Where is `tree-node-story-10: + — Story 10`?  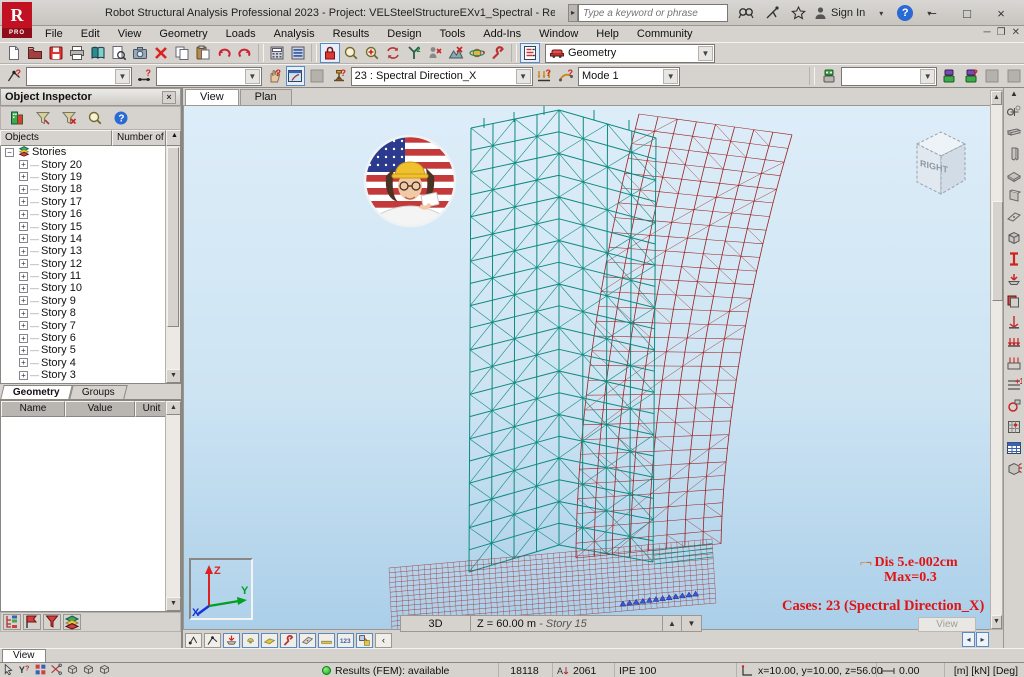
tree-node-story-10: + — Story 10 is located at coordinates (83, 288).